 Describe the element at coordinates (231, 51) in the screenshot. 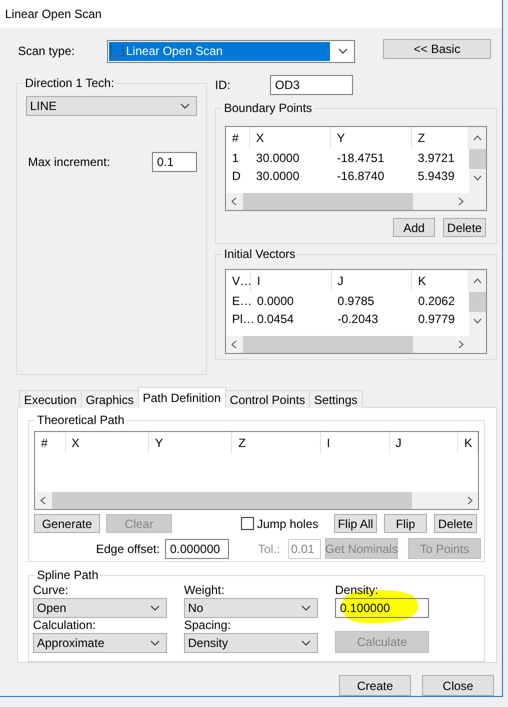

I see `dropdown: Linear Open Scan` at that location.